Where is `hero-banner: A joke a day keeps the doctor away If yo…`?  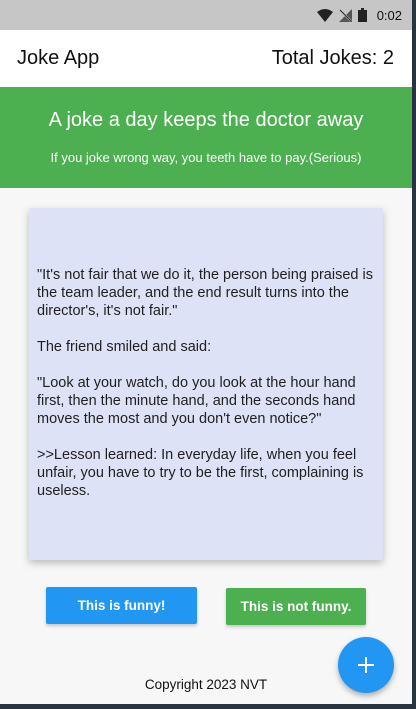 hero-banner: A joke a day keeps the doctor away If yo… is located at coordinates (206, 137).